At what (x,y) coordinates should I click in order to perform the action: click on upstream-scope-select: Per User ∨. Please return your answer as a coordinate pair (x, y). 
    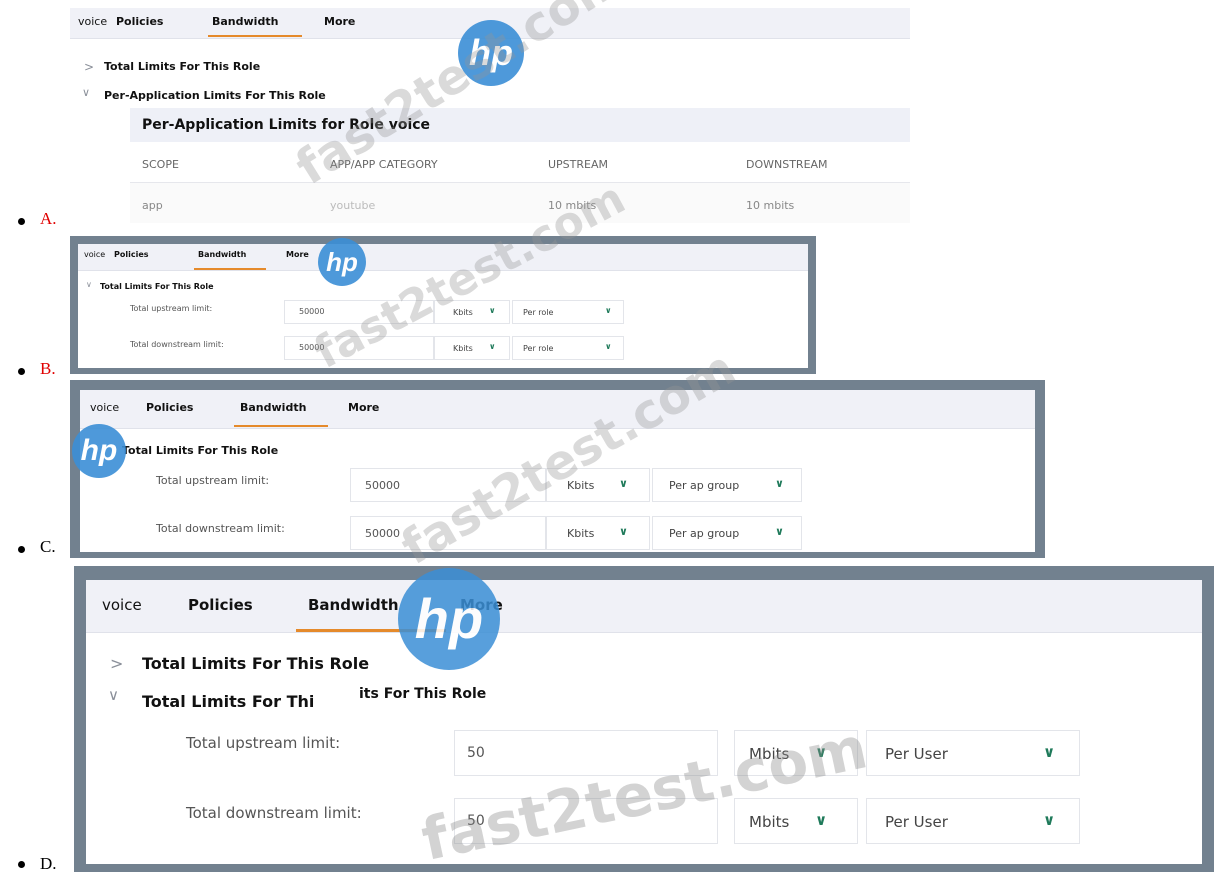
    Looking at the image, I should click on (973, 753).